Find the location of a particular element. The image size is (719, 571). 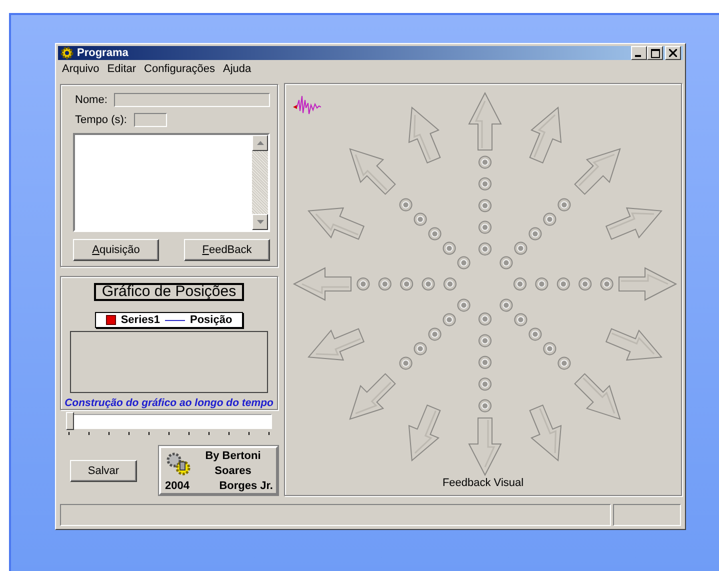

gear-icon is located at coordinates (67, 53).